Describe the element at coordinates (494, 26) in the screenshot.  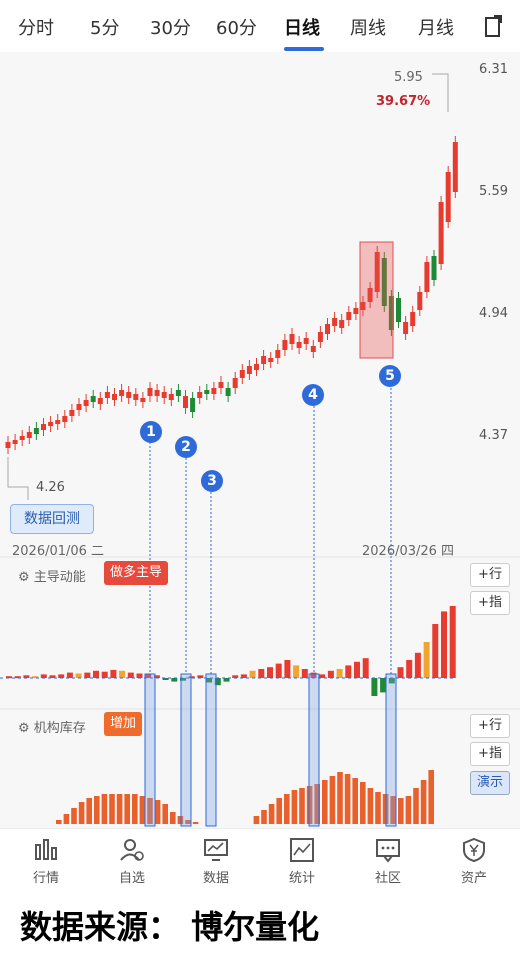
I see `rotate-screen-icon` at that location.